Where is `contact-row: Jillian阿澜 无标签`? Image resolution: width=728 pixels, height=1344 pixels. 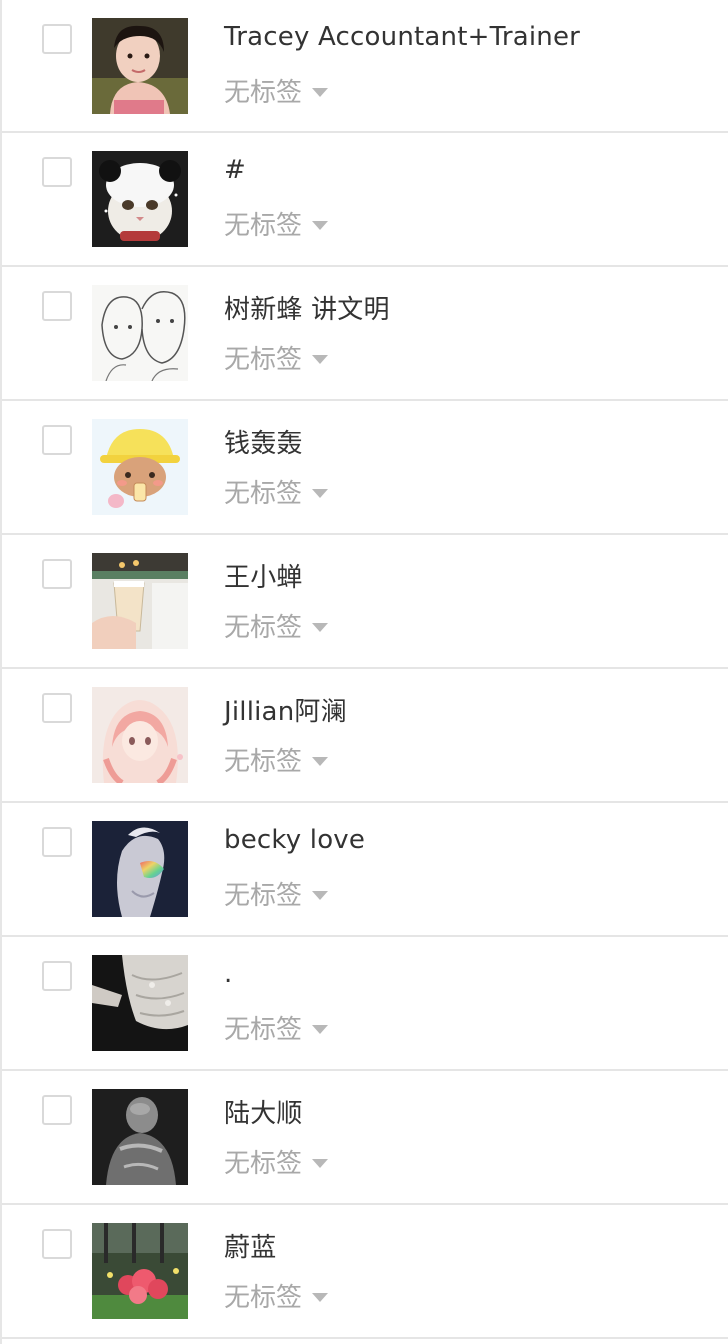
contact-row: Jillian阿澜 无标签 is located at coordinates (365, 736).